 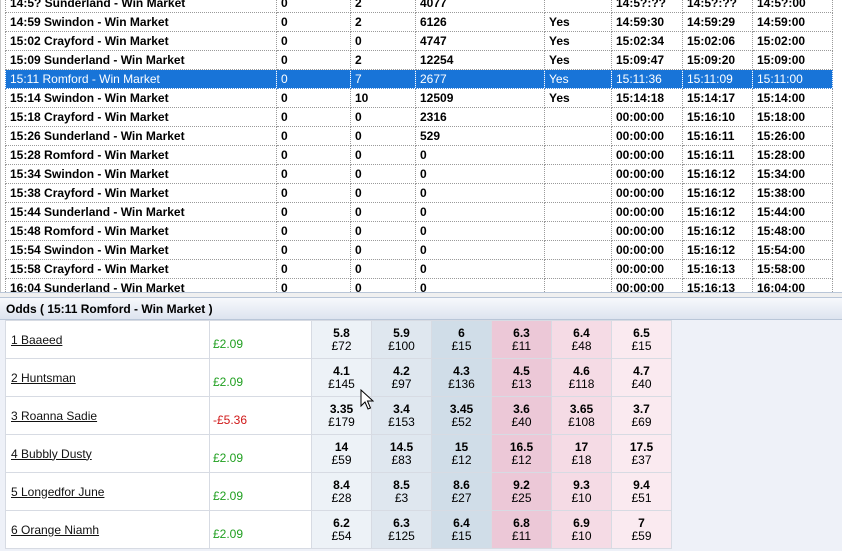 I want to click on lay-price-cell: 6.9 £10, so click(x=581, y=529).